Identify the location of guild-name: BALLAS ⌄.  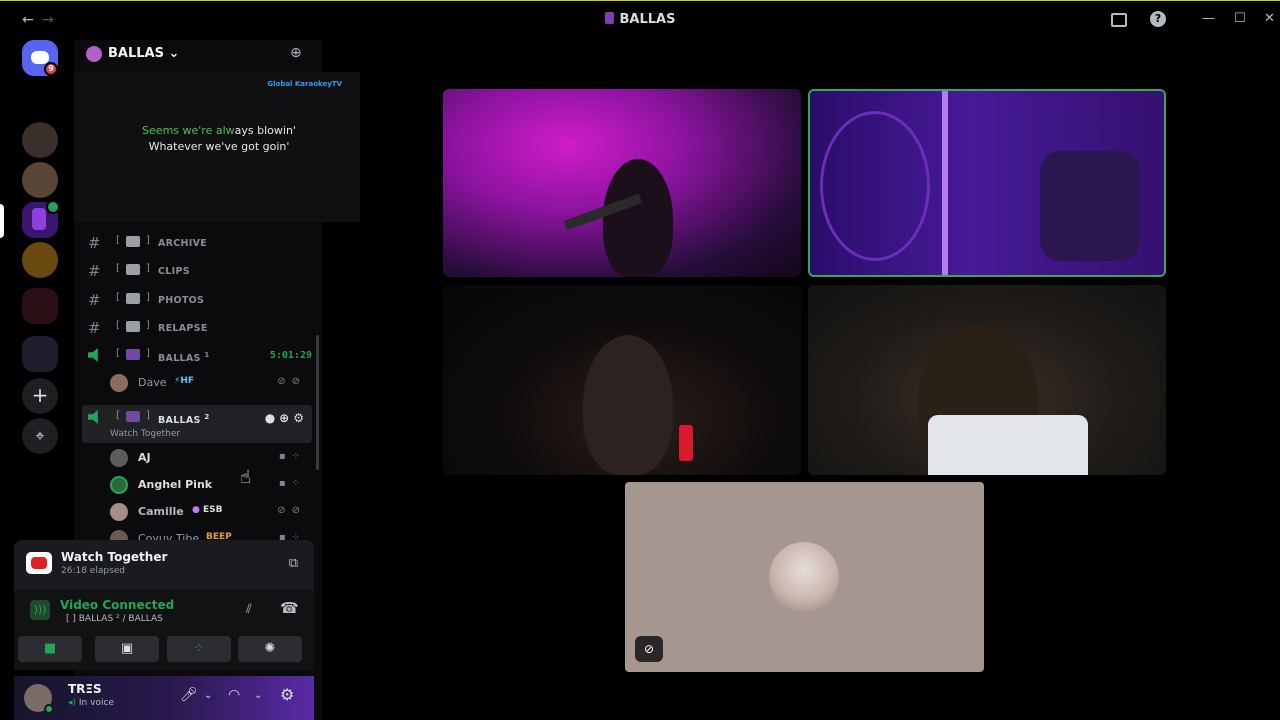
(143, 53).